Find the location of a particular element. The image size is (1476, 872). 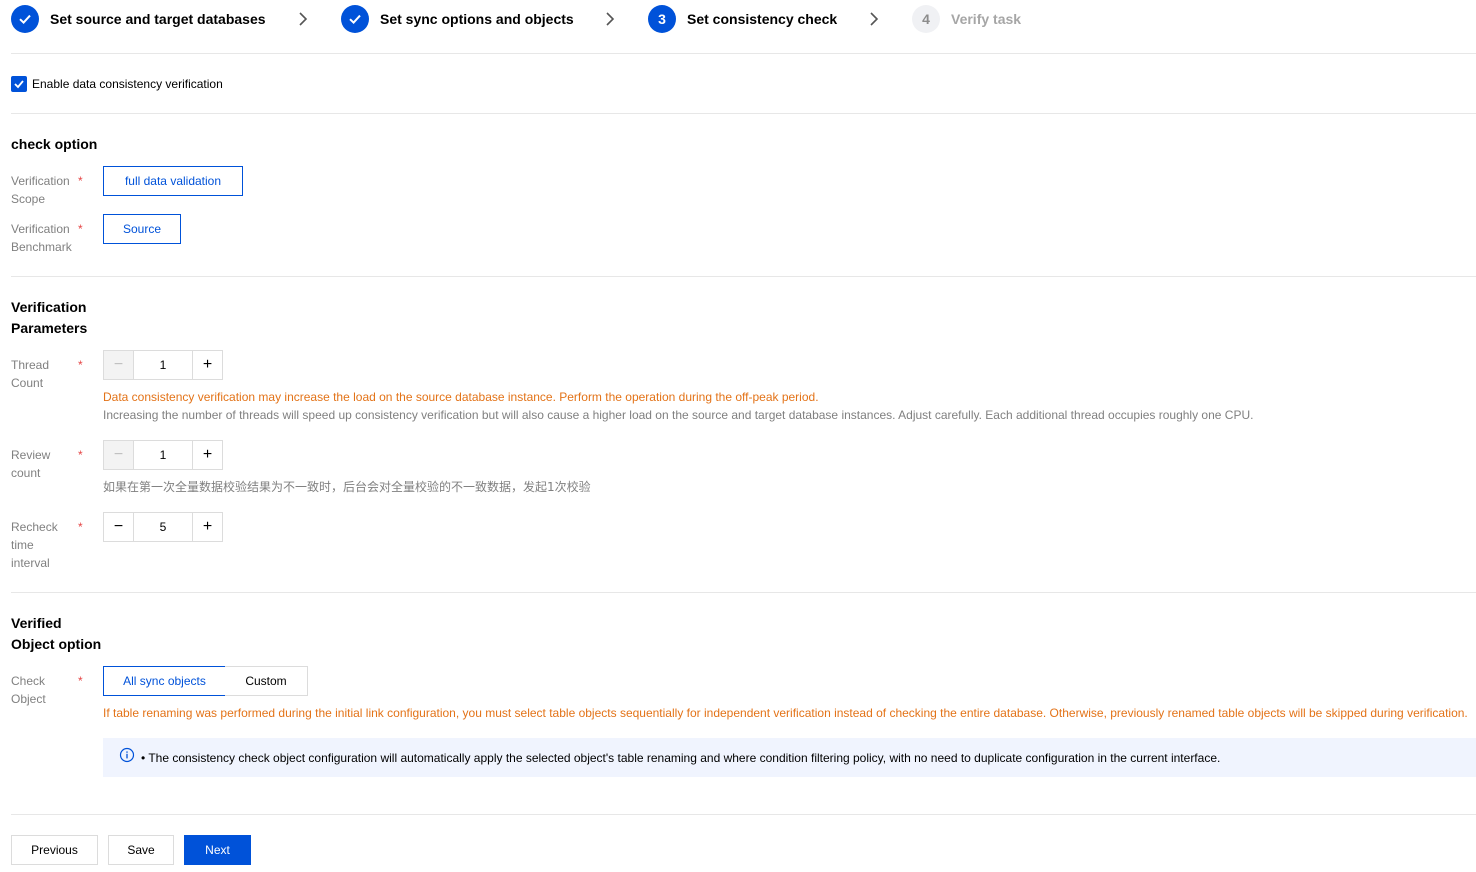

enable-verification-checkbox: Enable data consistency verification is located at coordinates (117, 84).